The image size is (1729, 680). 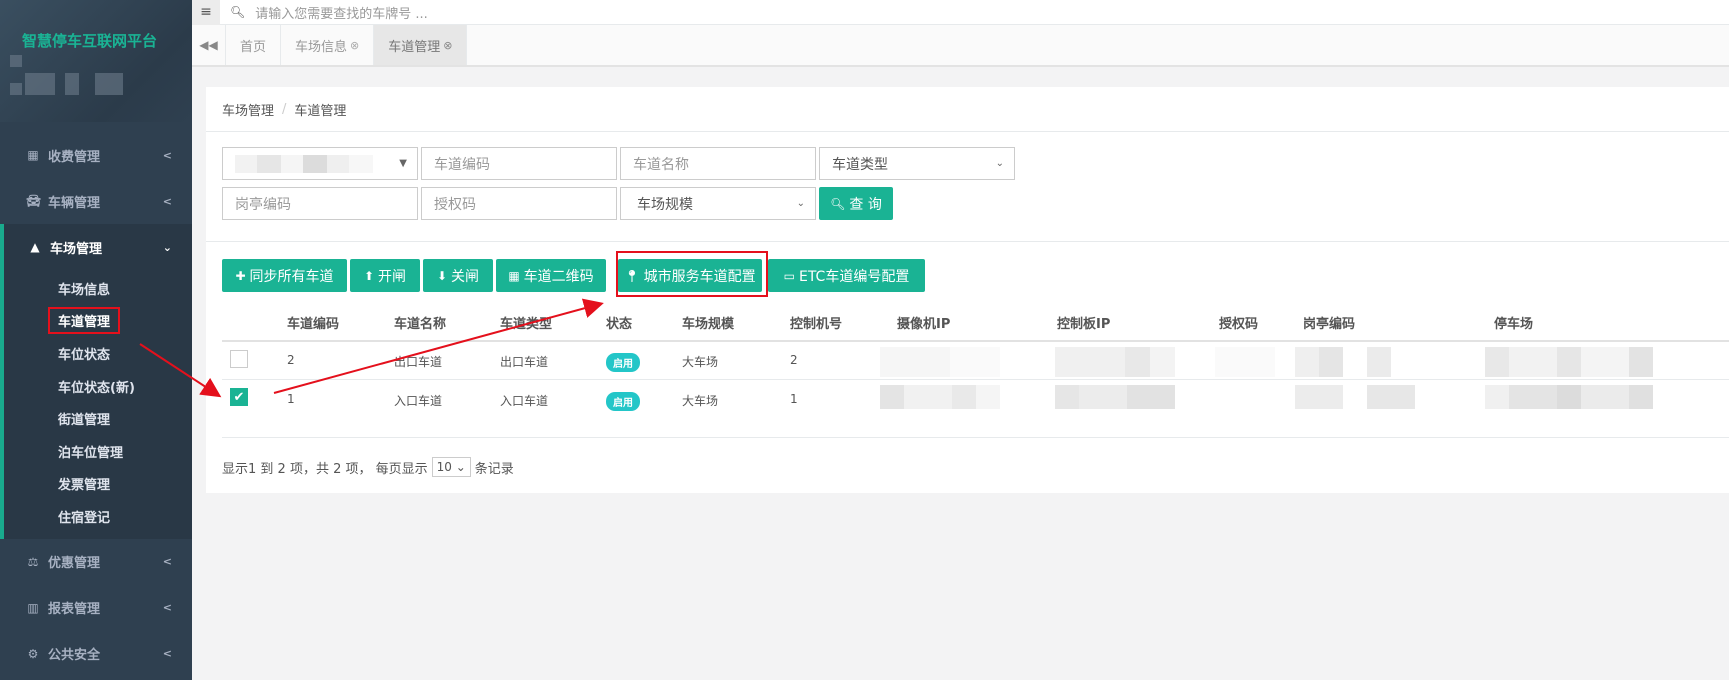 I want to click on annotation-arrows, so click(x=371, y=348).